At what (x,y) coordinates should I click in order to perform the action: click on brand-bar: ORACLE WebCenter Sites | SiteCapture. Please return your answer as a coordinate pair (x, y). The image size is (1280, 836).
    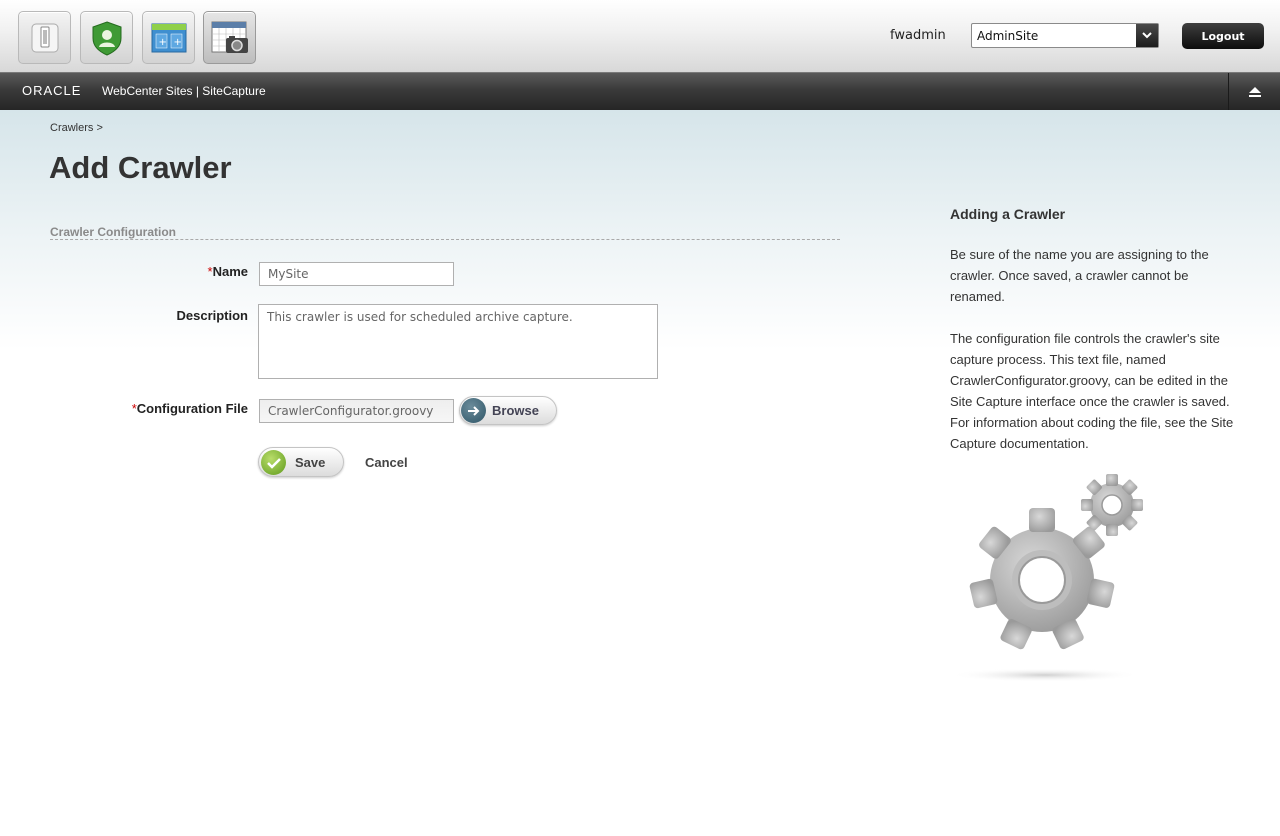
    Looking at the image, I should click on (640, 91).